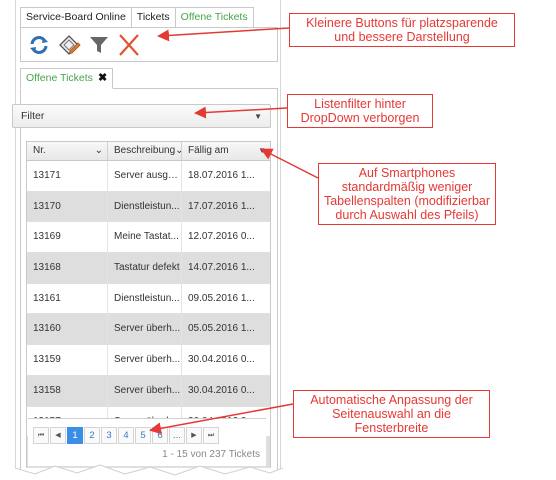  Describe the element at coordinates (67, 237) in the screenshot. I see `table-cell: 13169` at that location.